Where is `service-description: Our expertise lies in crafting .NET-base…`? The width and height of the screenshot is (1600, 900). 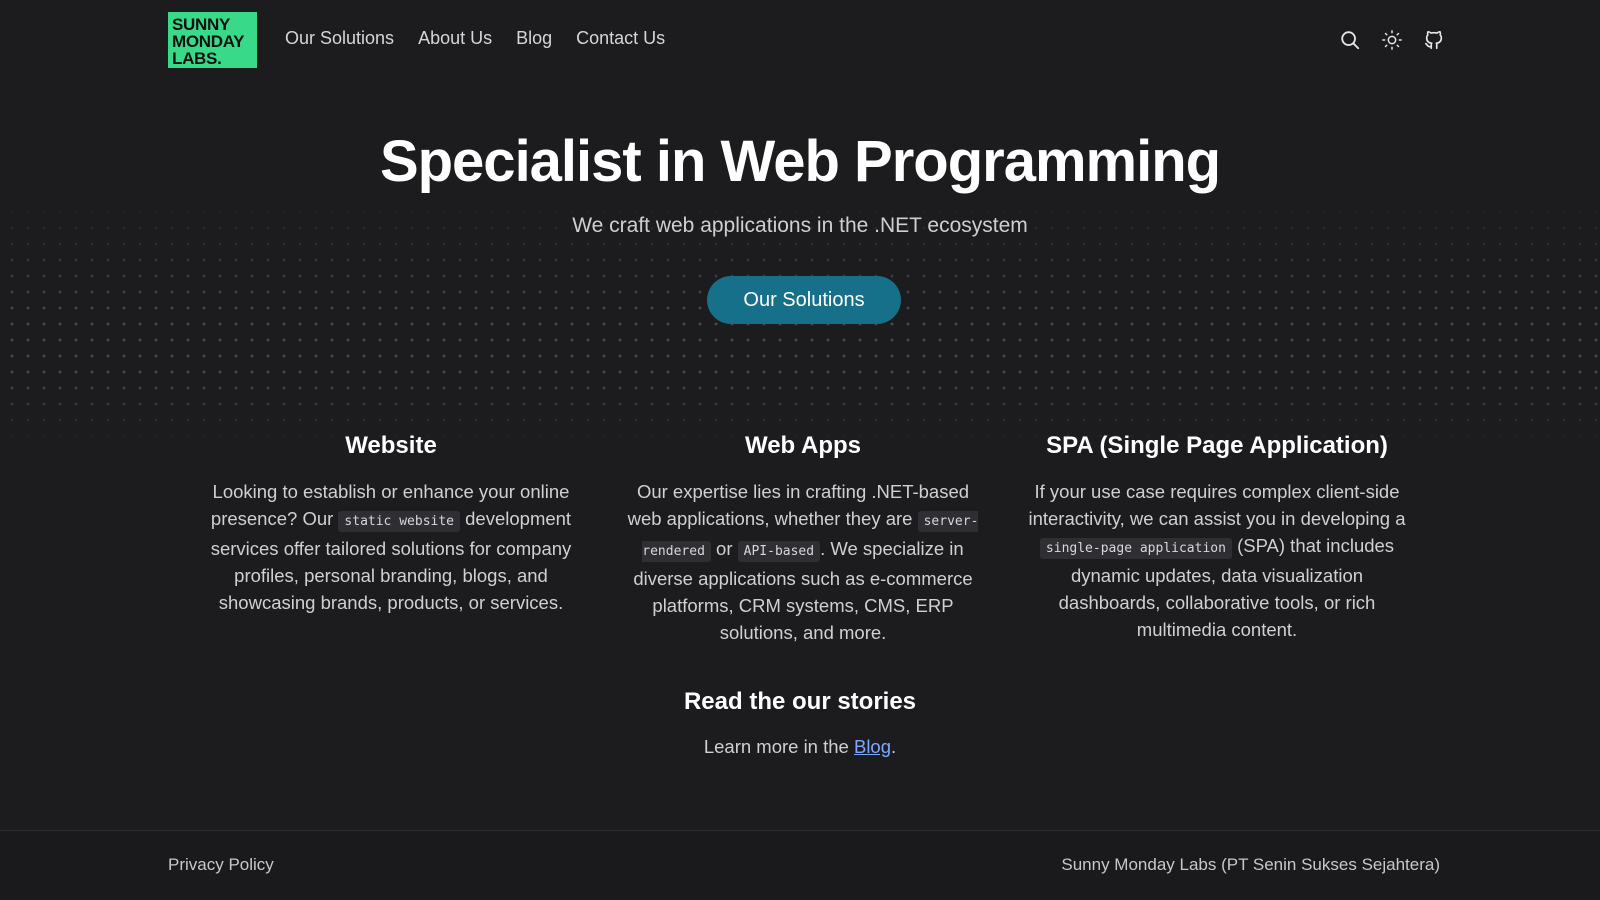
service-description: Our expertise lies in crafting .NET-base… is located at coordinates (803, 562).